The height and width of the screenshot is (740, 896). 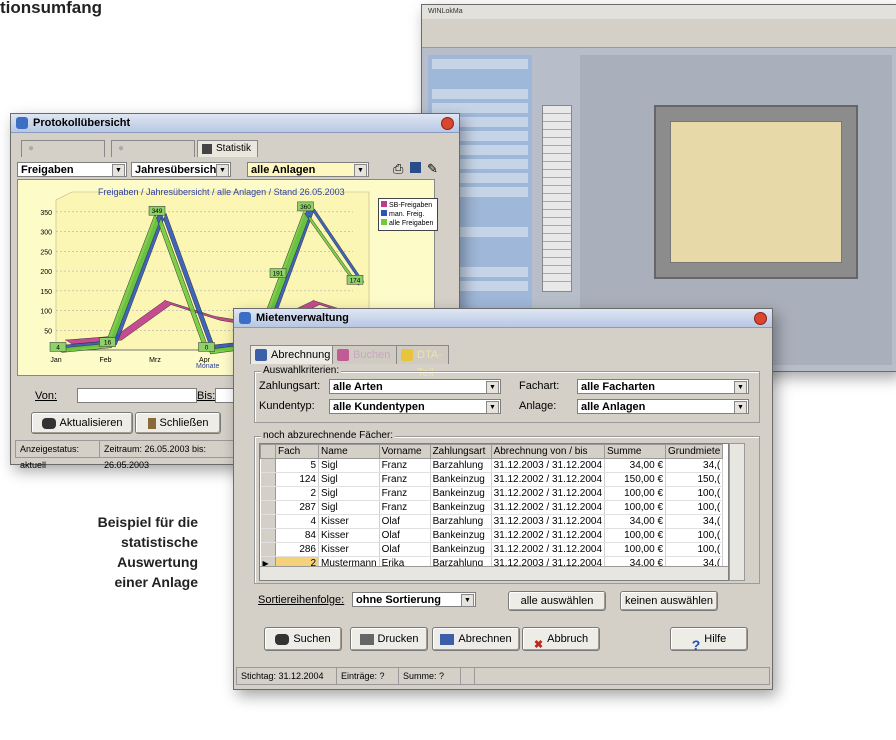 I want to click on table-cell: 34,(, so click(x=694, y=465).